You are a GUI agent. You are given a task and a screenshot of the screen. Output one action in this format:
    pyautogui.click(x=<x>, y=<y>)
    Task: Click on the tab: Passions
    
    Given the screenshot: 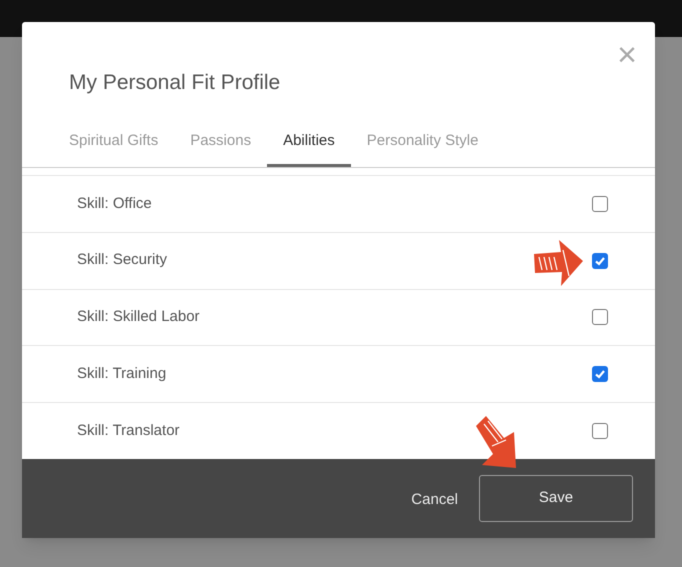 What is the action you would take?
    pyautogui.click(x=221, y=142)
    